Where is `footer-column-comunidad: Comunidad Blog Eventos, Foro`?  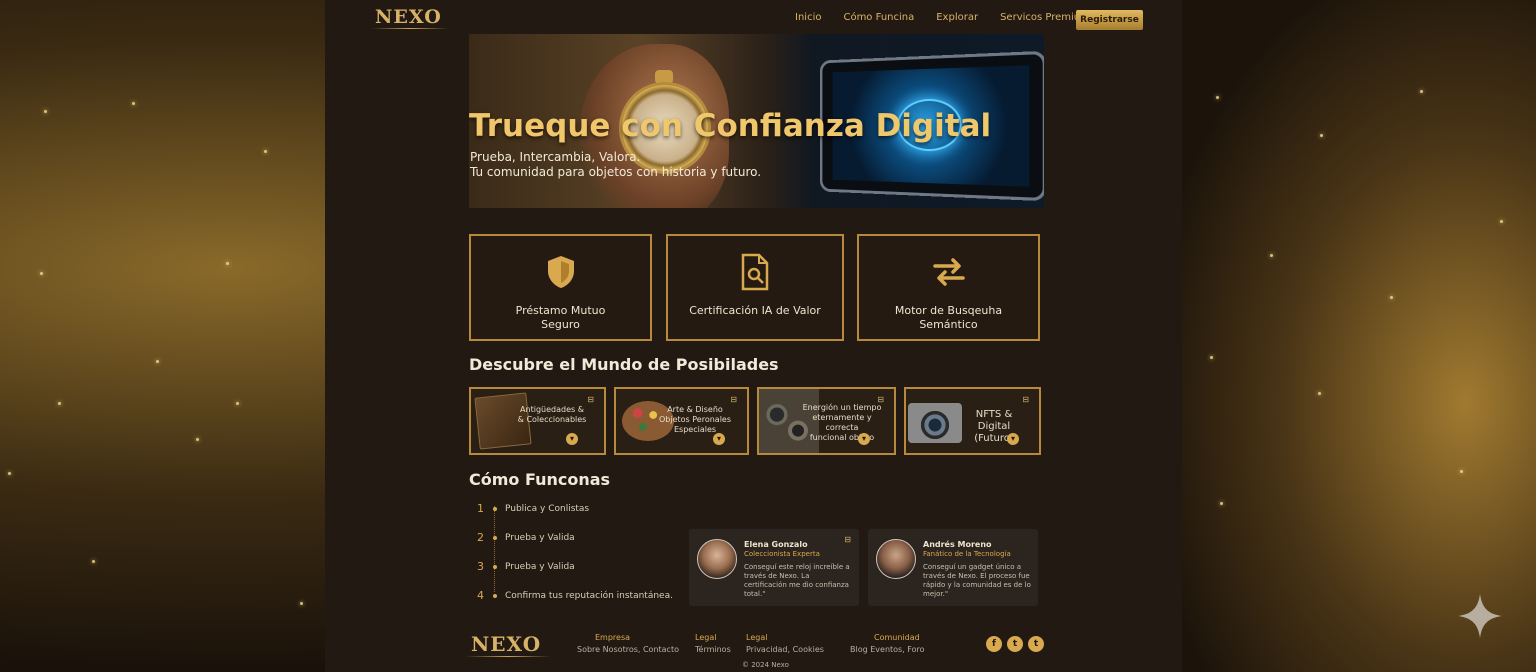 footer-column-comunidad: Comunidad Blog Eventos, Foro is located at coordinates (887, 643).